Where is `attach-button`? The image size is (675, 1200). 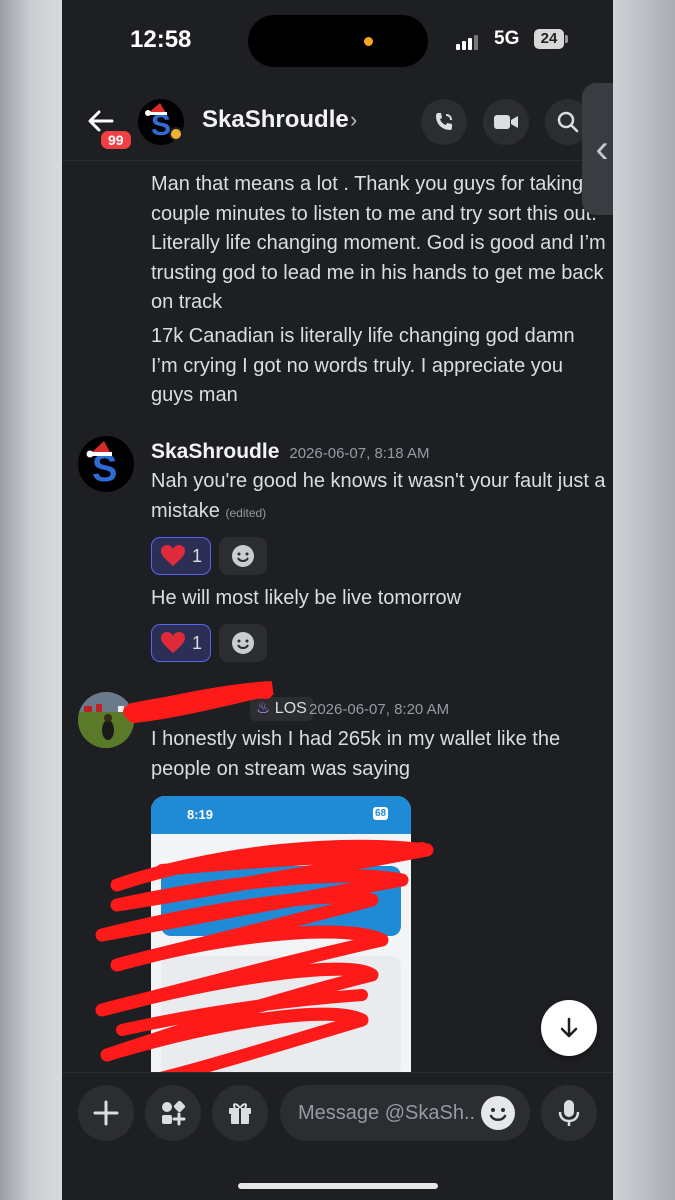 attach-button is located at coordinates (106, 1113).